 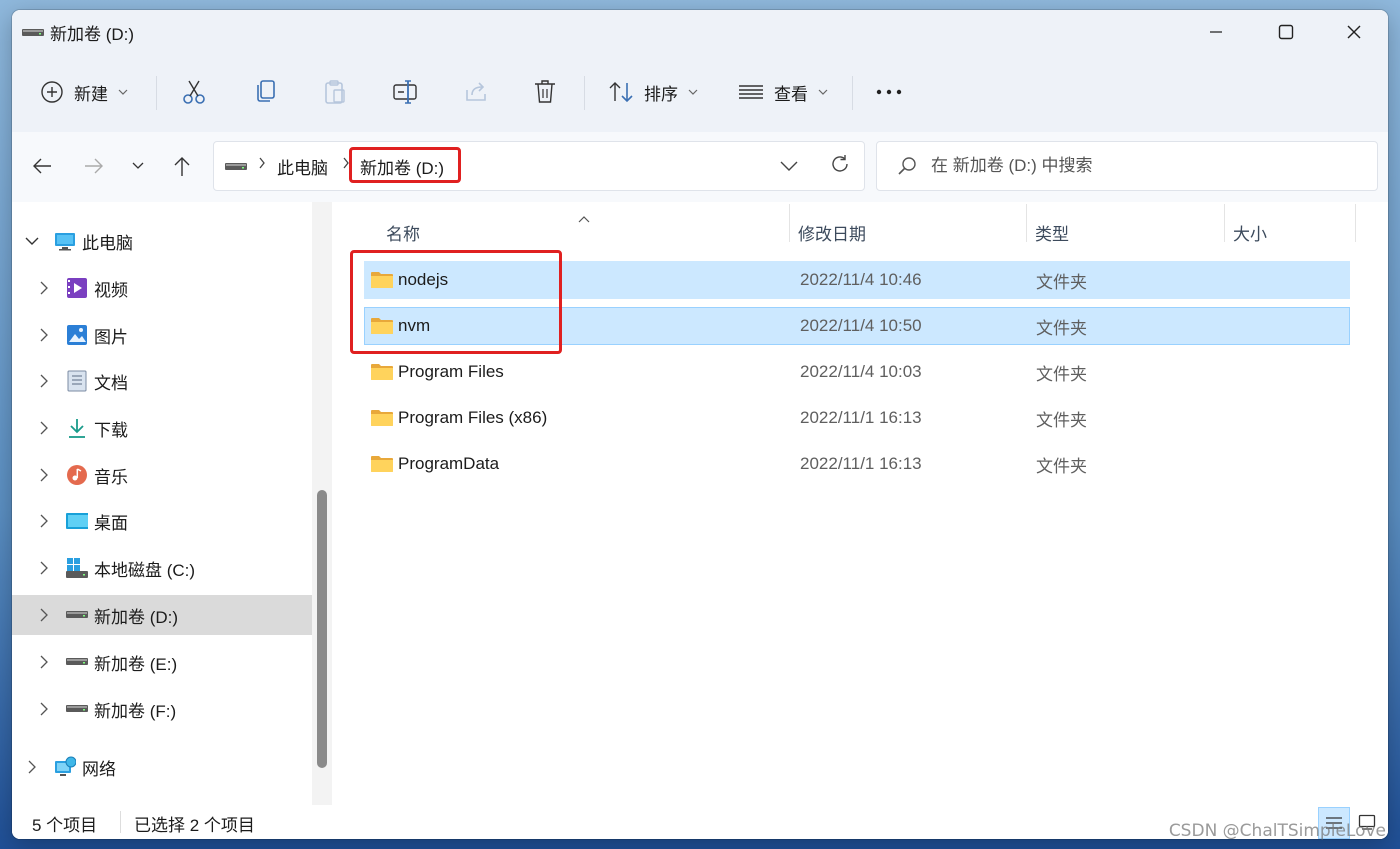 What do you see at coordinates (857, 326) in the screenshot?
I see `file-row: nvm 2022/11/4 10:50 文件夹` at bounding box center [857, 326].